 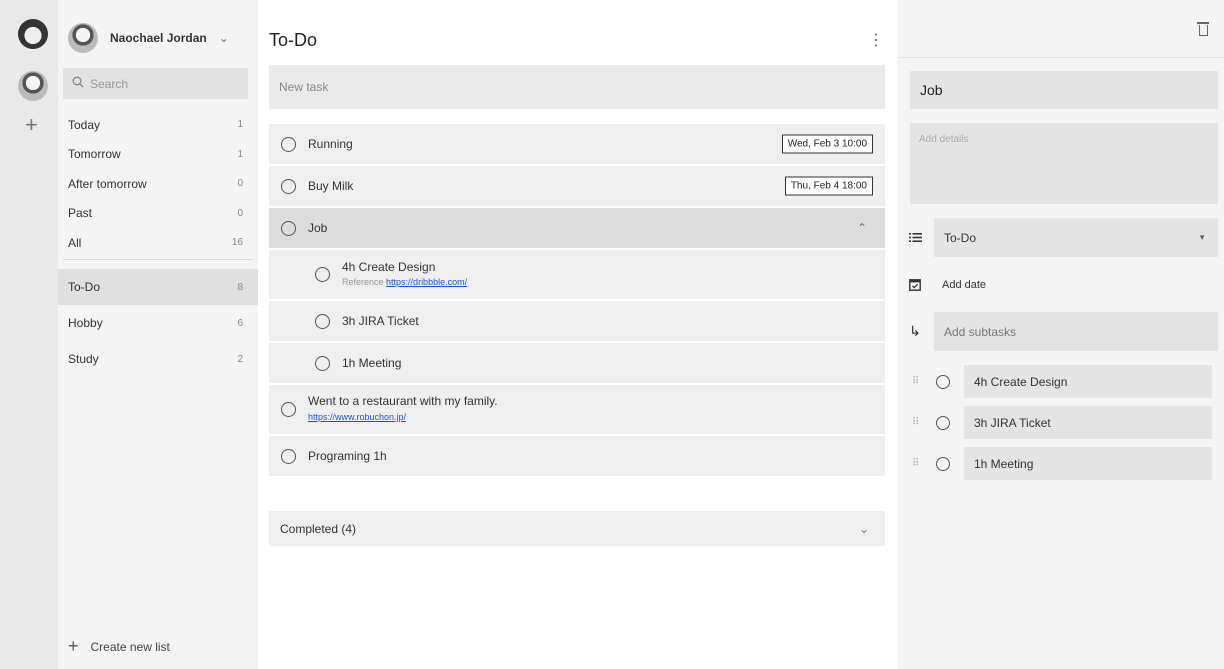 I want to click on due-date-badge: Wed, Feb 3 10:00, so click(x=827, y=144).